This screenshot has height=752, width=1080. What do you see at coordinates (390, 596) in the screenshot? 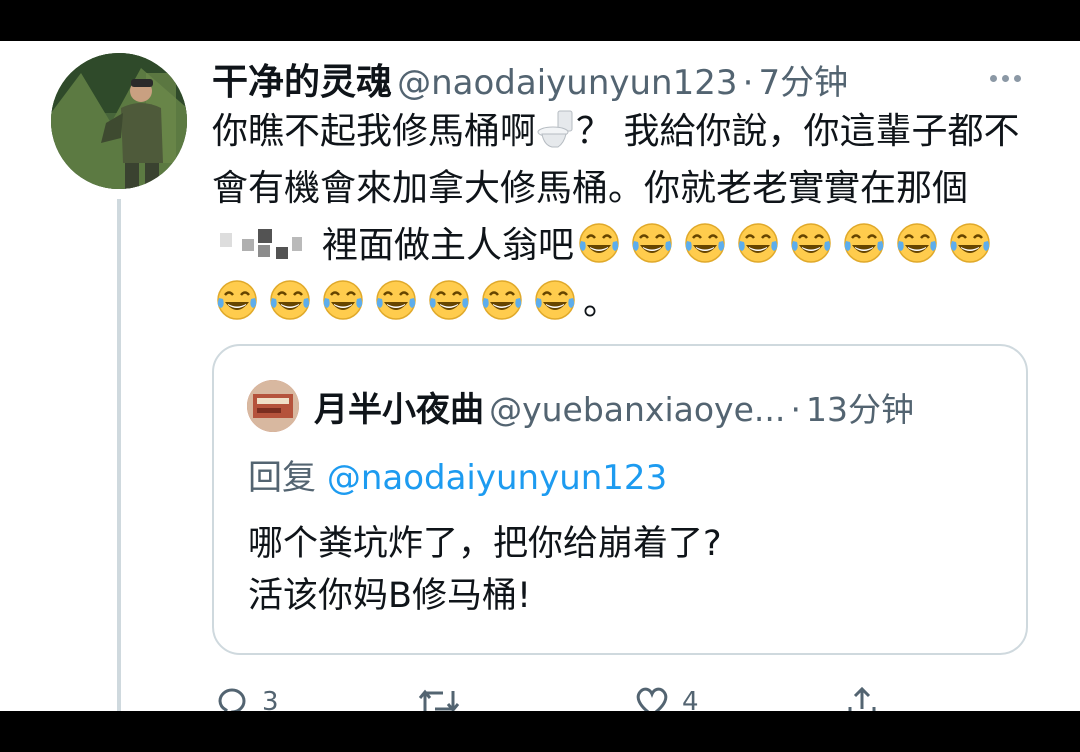
I see `quoted-text-line2: 活该你妈B修马桶!` at bounding box center [390, 596].